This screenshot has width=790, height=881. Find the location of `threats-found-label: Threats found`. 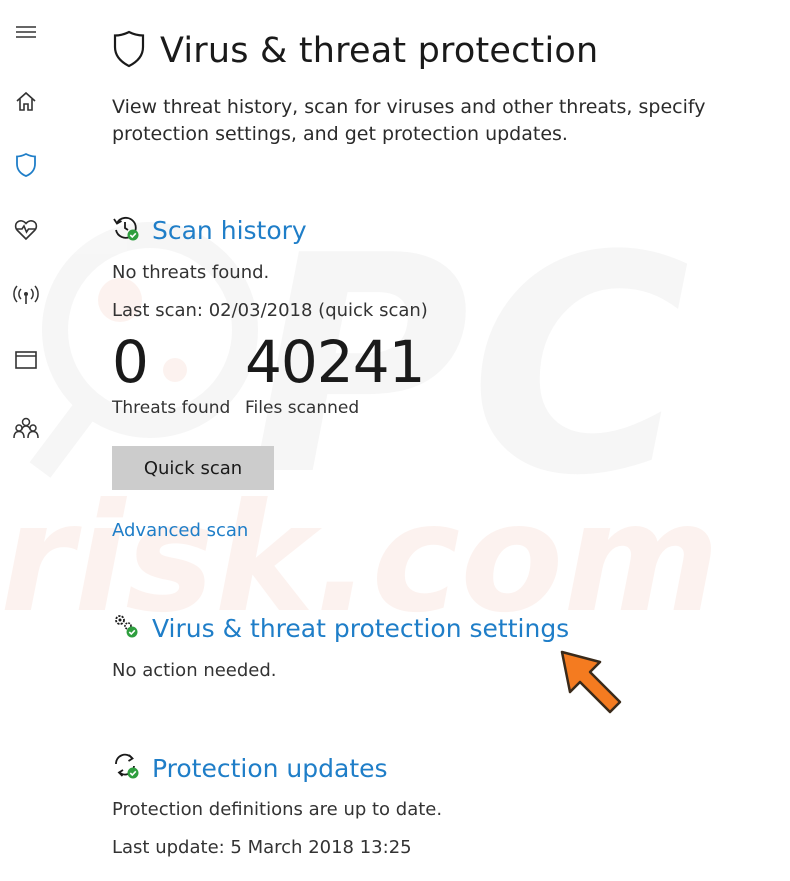

threats-found-label: Threats found is located at coordinates (171, 408).